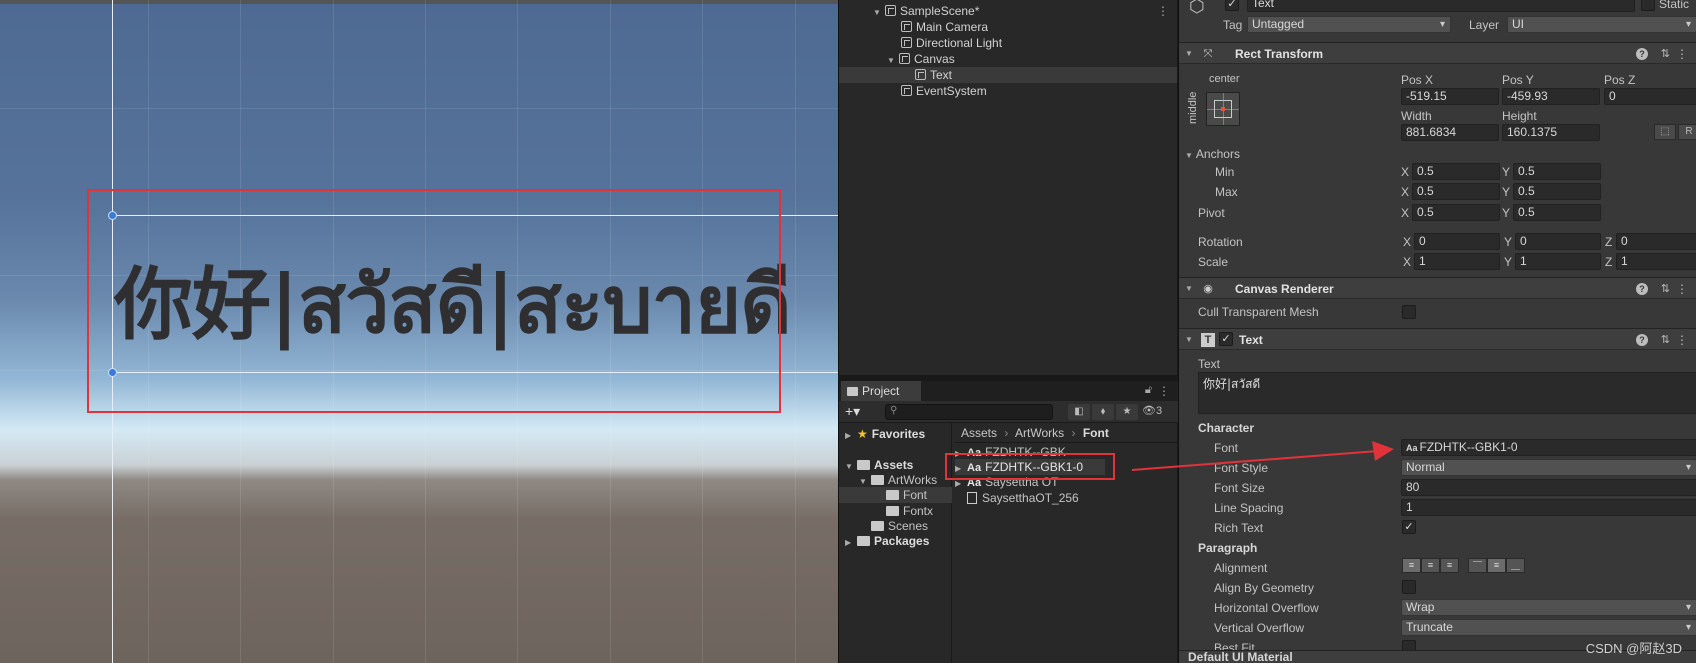 The height and width of the screenshot is (663, 1696). Describe the element at coordinates (887, 541) in the screenshot. I see `tree-item-packages: ▶ Packages` at that location.